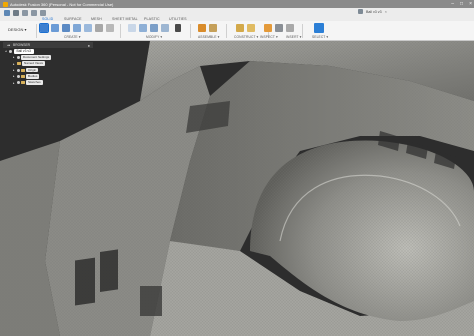  I want to click on insert-menu: INSERT ▾, so click(293, 37).